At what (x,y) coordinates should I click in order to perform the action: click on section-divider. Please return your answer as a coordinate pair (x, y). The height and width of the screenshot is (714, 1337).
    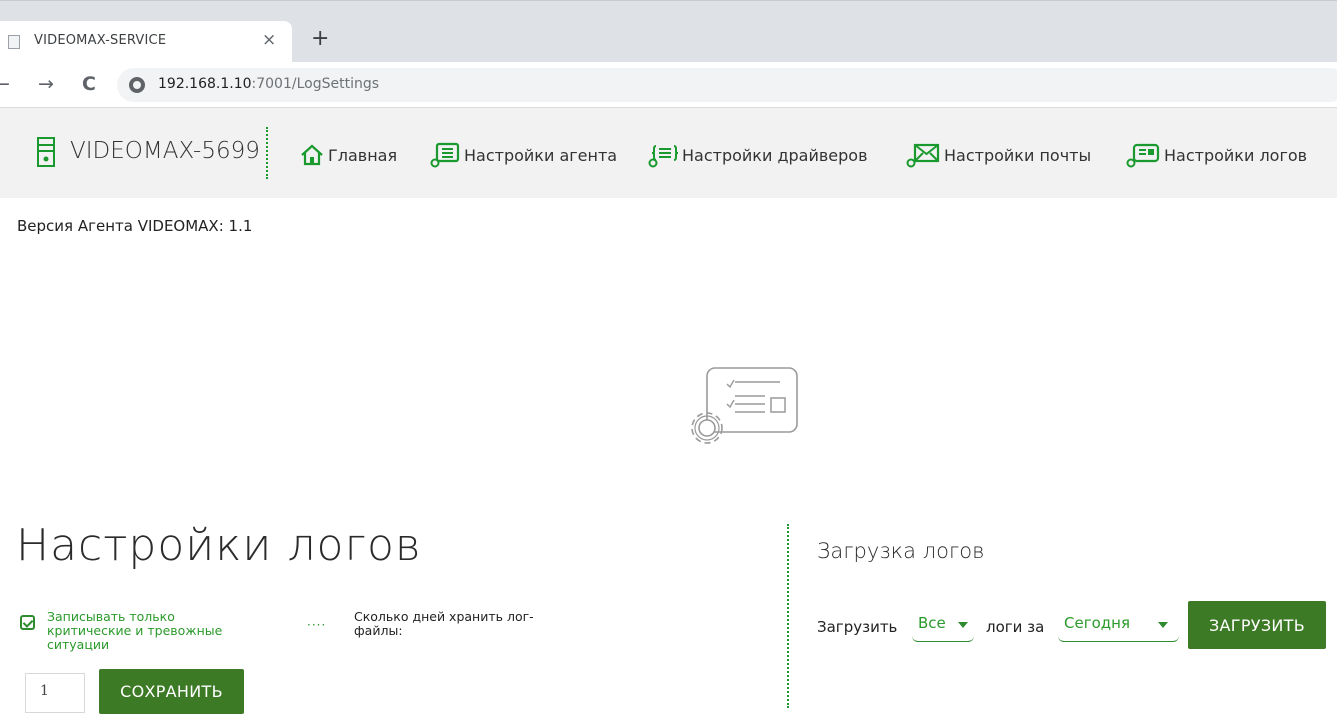
    Looking at the image, I should click on (788, 616).